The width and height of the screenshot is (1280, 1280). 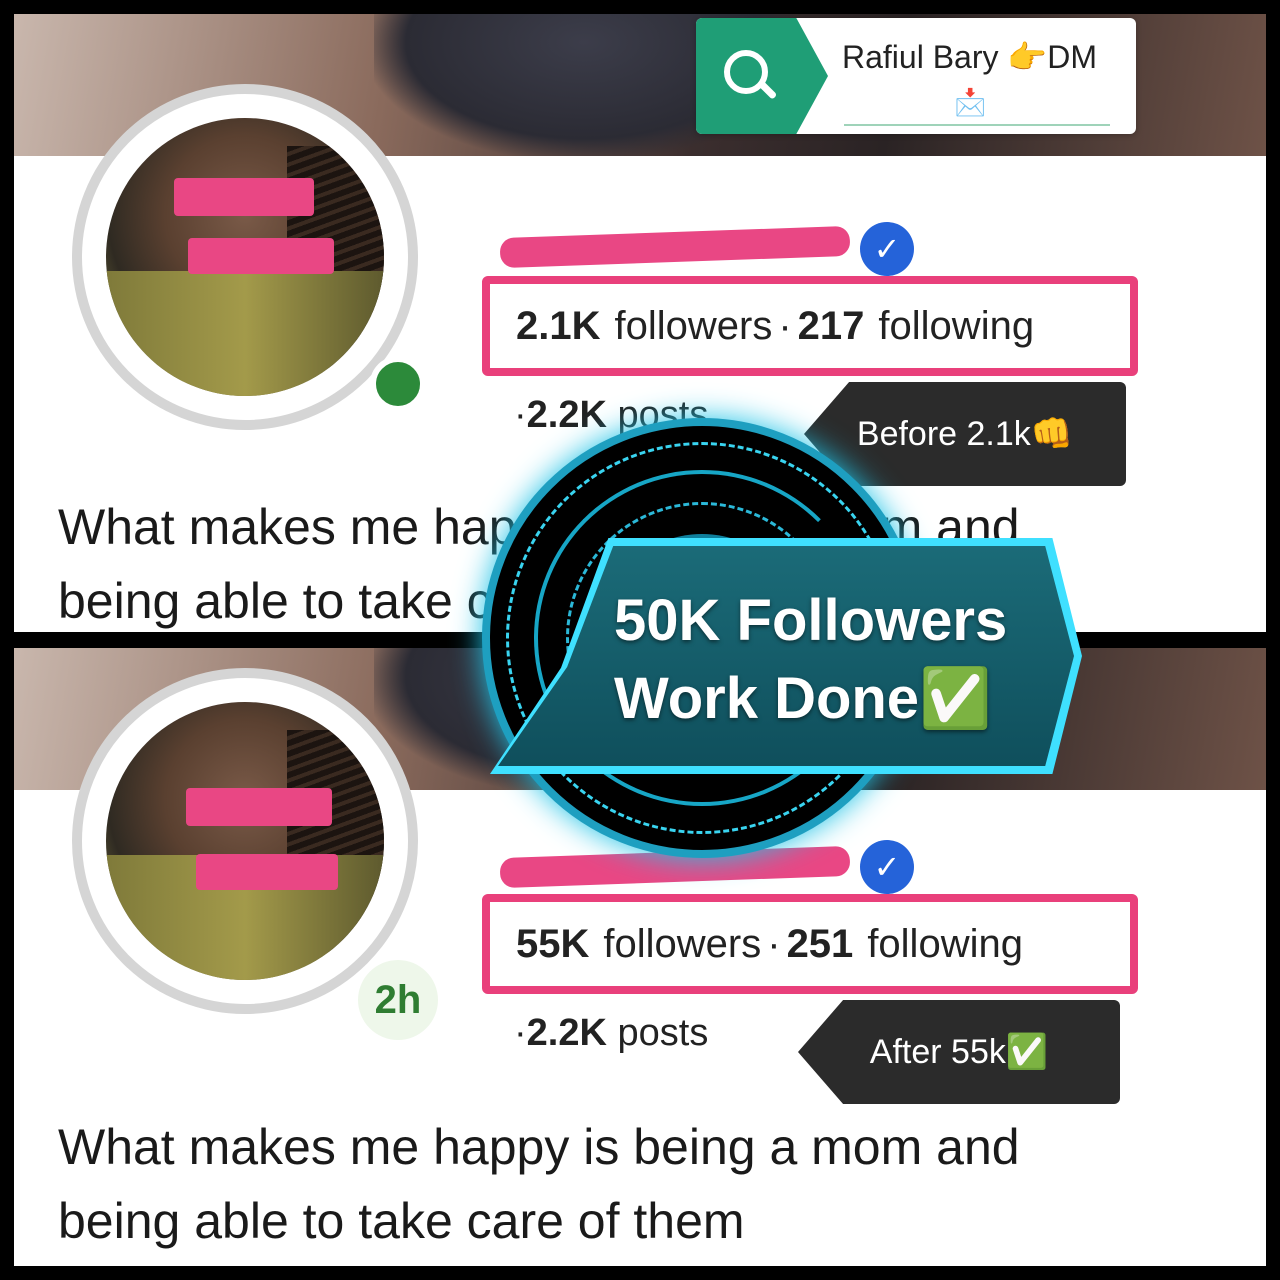 I want to click on follower-stats-highlight: 55K followers · 251 following, so click(x=810, y=944).